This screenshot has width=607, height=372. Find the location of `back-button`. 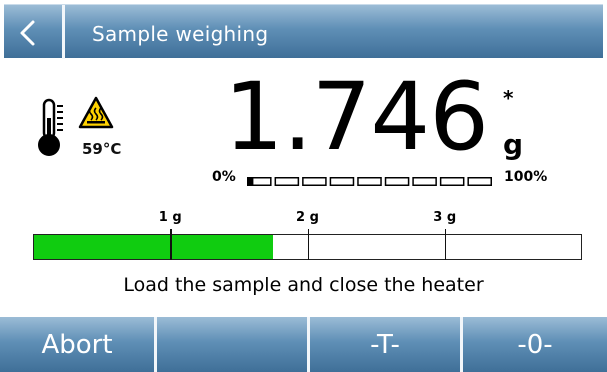

back-button is located at coordinates (32, 32).